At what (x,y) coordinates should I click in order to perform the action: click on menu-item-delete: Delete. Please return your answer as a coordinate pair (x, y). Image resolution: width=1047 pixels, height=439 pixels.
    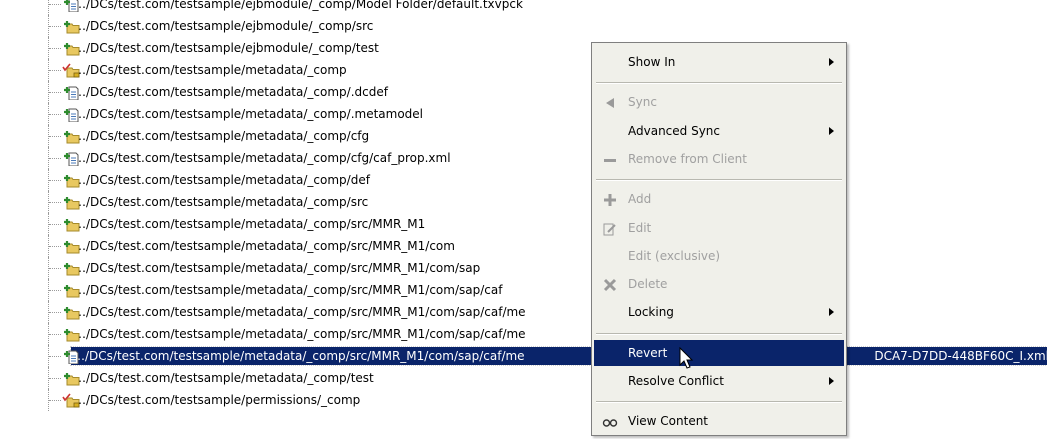
    Looking at the image, I should click on (719, 284).